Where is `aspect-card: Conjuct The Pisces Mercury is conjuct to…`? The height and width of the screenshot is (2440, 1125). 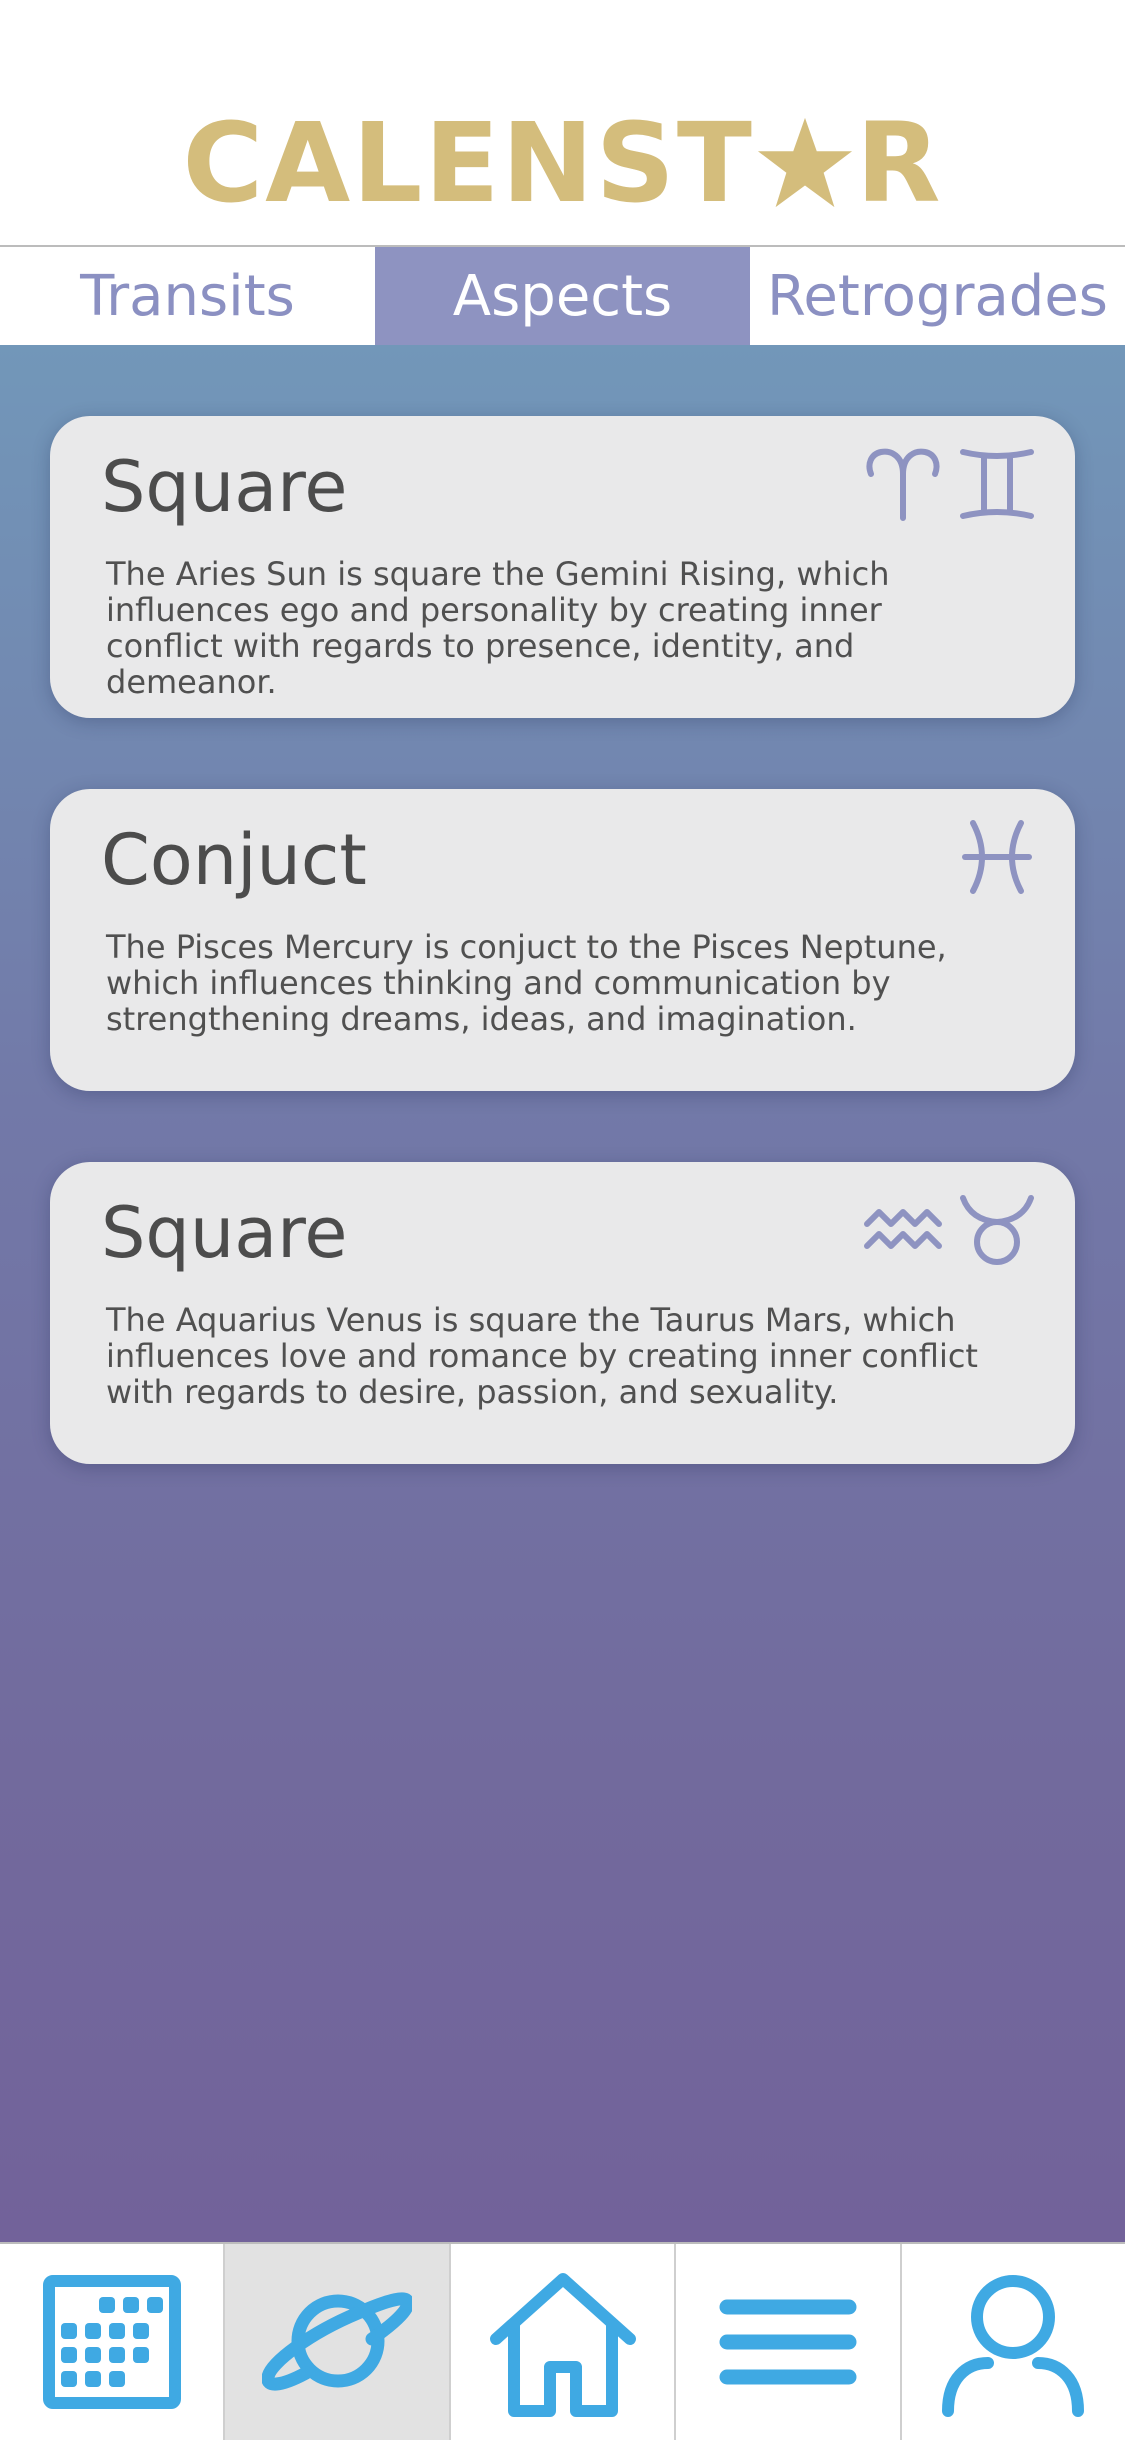
aspect-card: Conjuct The Pisces Mercury is conjuct to… is located at coordinates (562, 940).